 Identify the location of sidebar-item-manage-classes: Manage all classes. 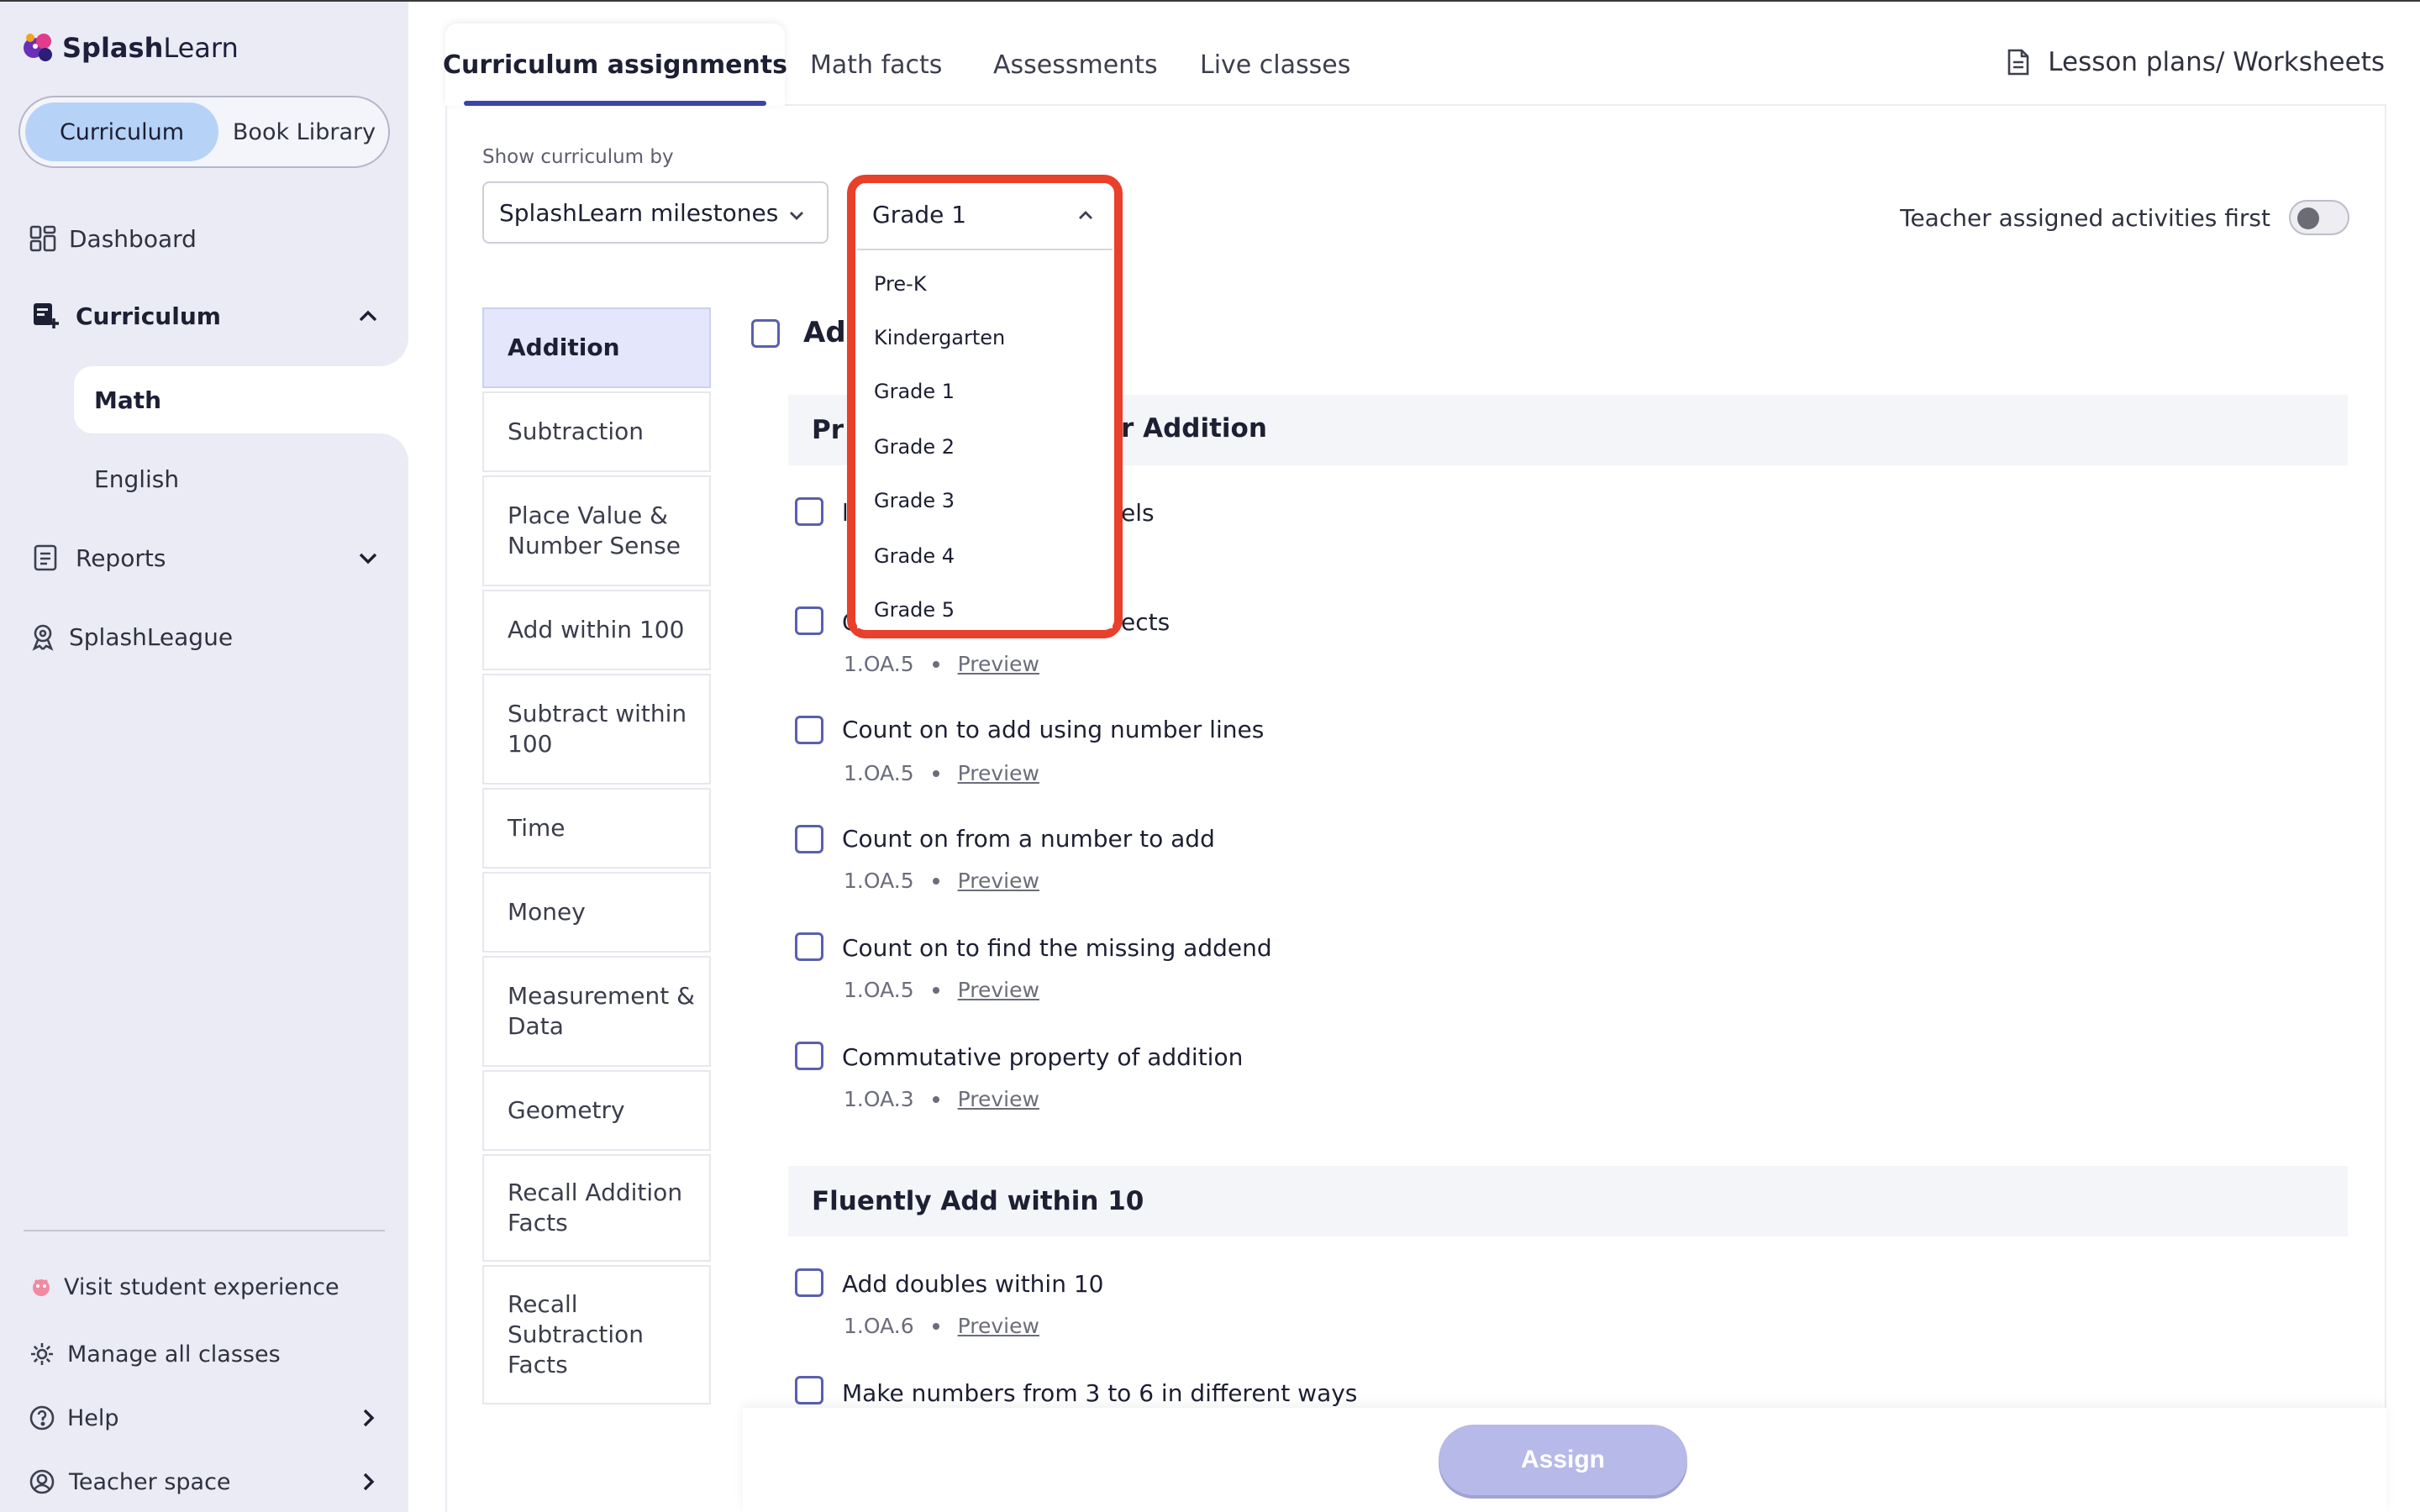
(204, 1354).